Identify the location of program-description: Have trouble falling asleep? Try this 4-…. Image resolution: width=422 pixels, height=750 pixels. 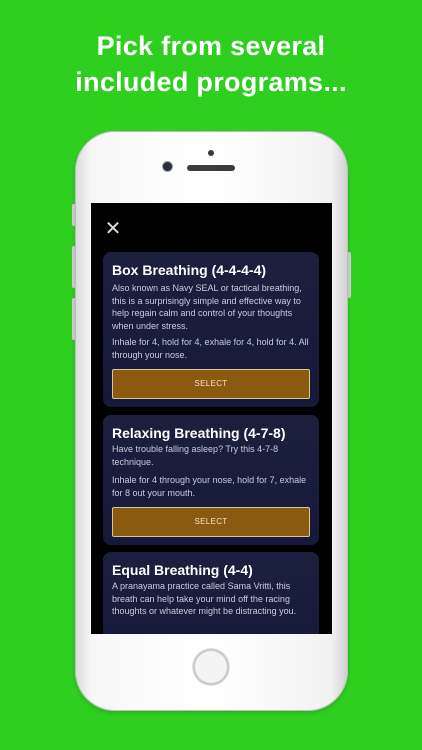
(195, 455).